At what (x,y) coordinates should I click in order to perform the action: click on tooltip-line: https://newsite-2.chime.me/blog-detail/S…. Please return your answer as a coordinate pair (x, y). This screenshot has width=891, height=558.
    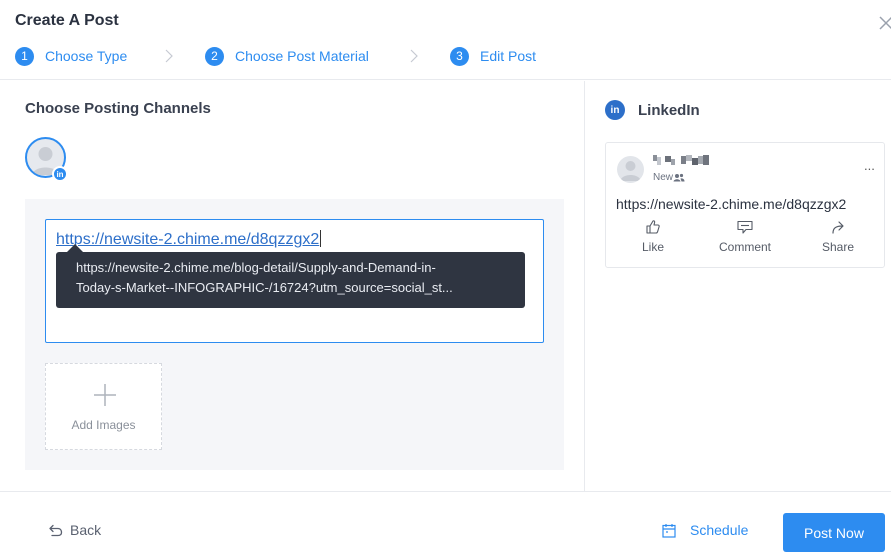
    Looking at the image, I should click on (256, 267).